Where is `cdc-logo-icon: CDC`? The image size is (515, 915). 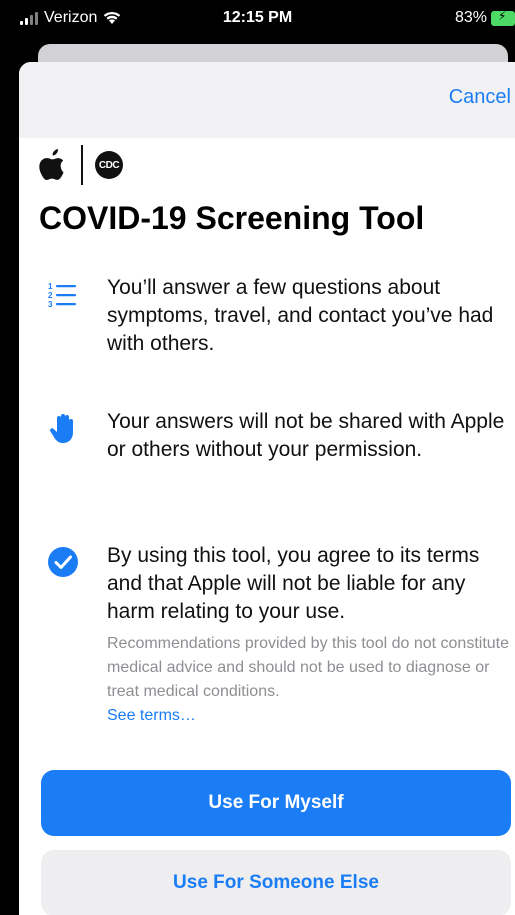 cdc-logo-icon: CDC is located at coordinates (109, 165).